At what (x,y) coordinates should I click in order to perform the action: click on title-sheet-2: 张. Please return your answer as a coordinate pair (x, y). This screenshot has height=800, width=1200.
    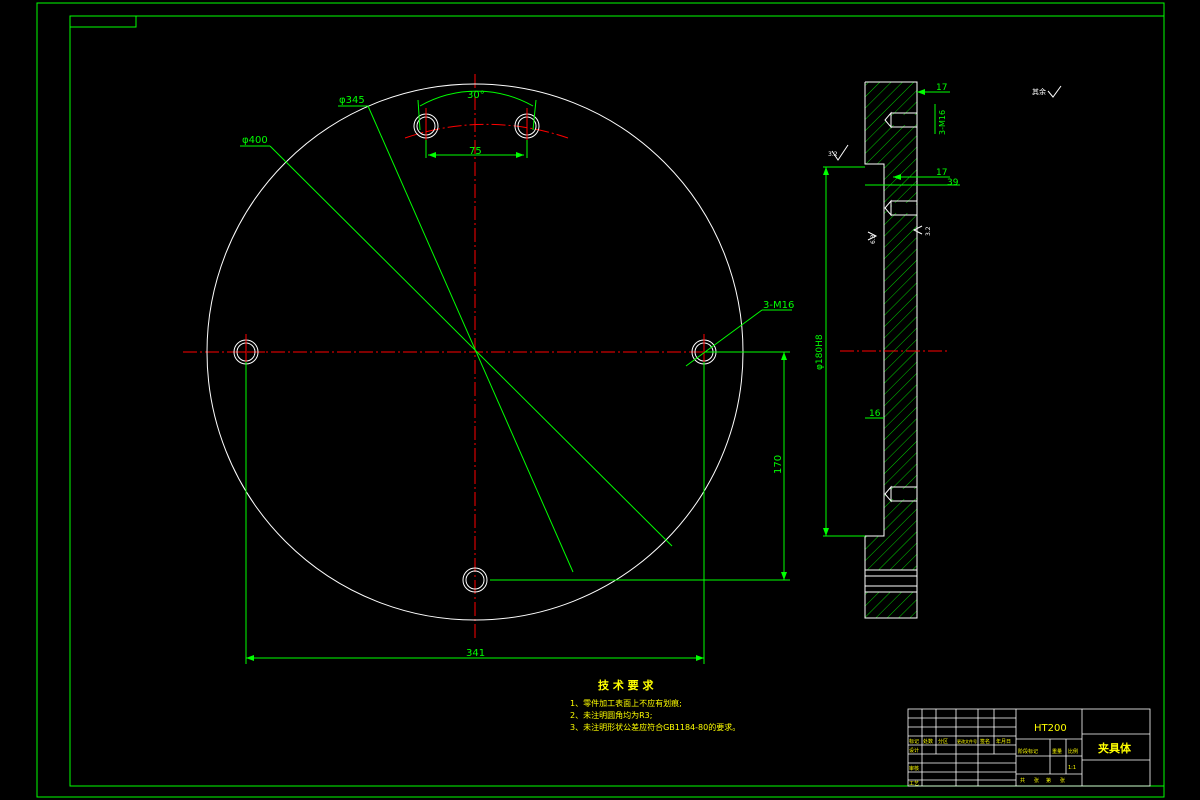
    Looking at the image, I should click on (1036, 780).